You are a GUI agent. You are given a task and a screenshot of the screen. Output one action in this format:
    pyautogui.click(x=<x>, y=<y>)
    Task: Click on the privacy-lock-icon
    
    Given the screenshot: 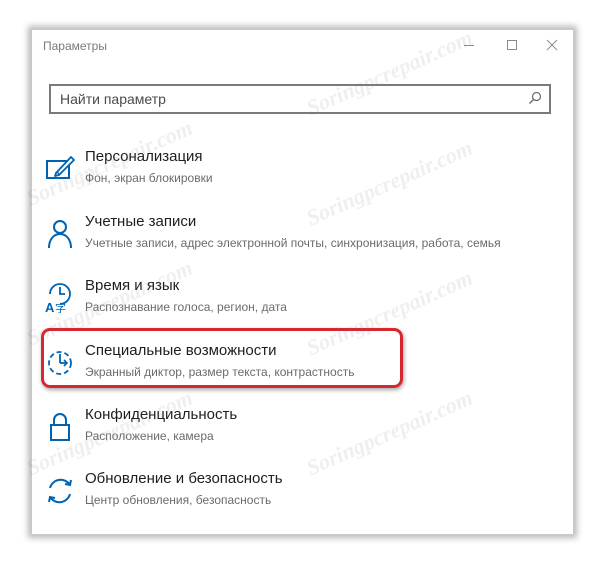 What is the action you would take?
    pyautogui.click(x=60, y=426)
    